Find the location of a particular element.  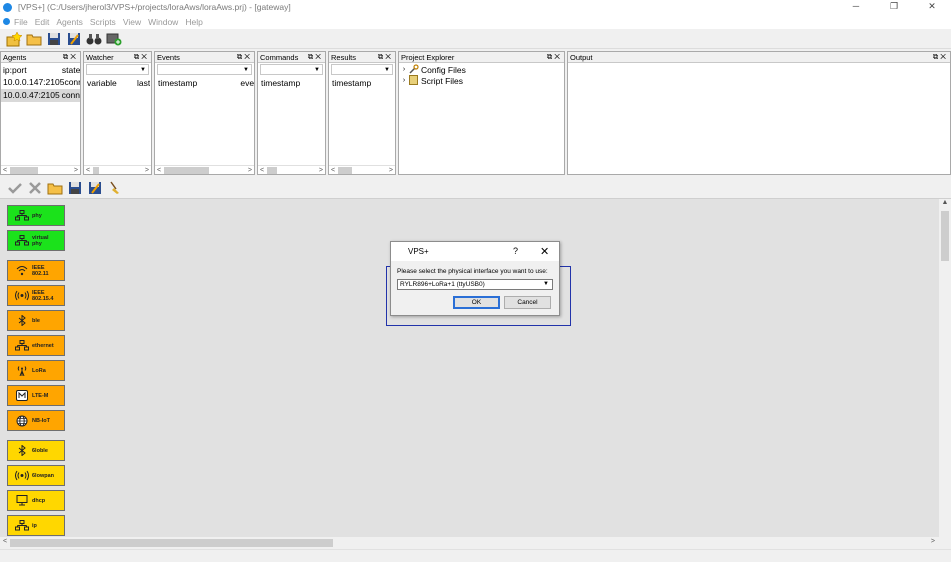

events-col-timestamp: timestamp is located at coordinates (196, 83).